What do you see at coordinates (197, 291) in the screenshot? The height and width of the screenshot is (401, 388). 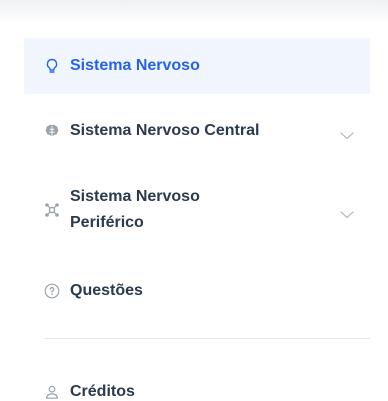 I see `sidebar-item-questoes: Questões` at bounding box center [197, 291].